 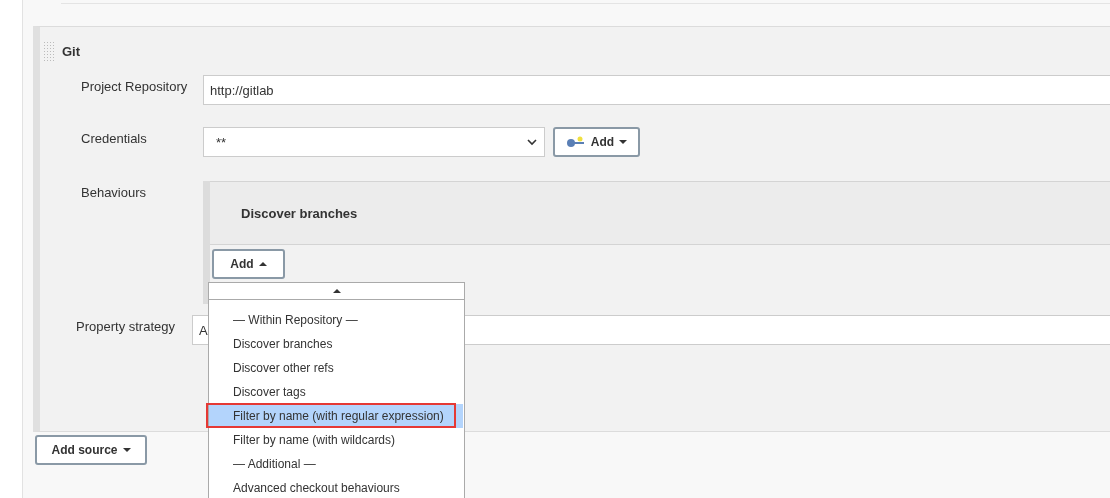 What do you see at coordinates (532, 142) in the screenshot?
I see `chevron-down-icon` at bounding box center [532, 142].